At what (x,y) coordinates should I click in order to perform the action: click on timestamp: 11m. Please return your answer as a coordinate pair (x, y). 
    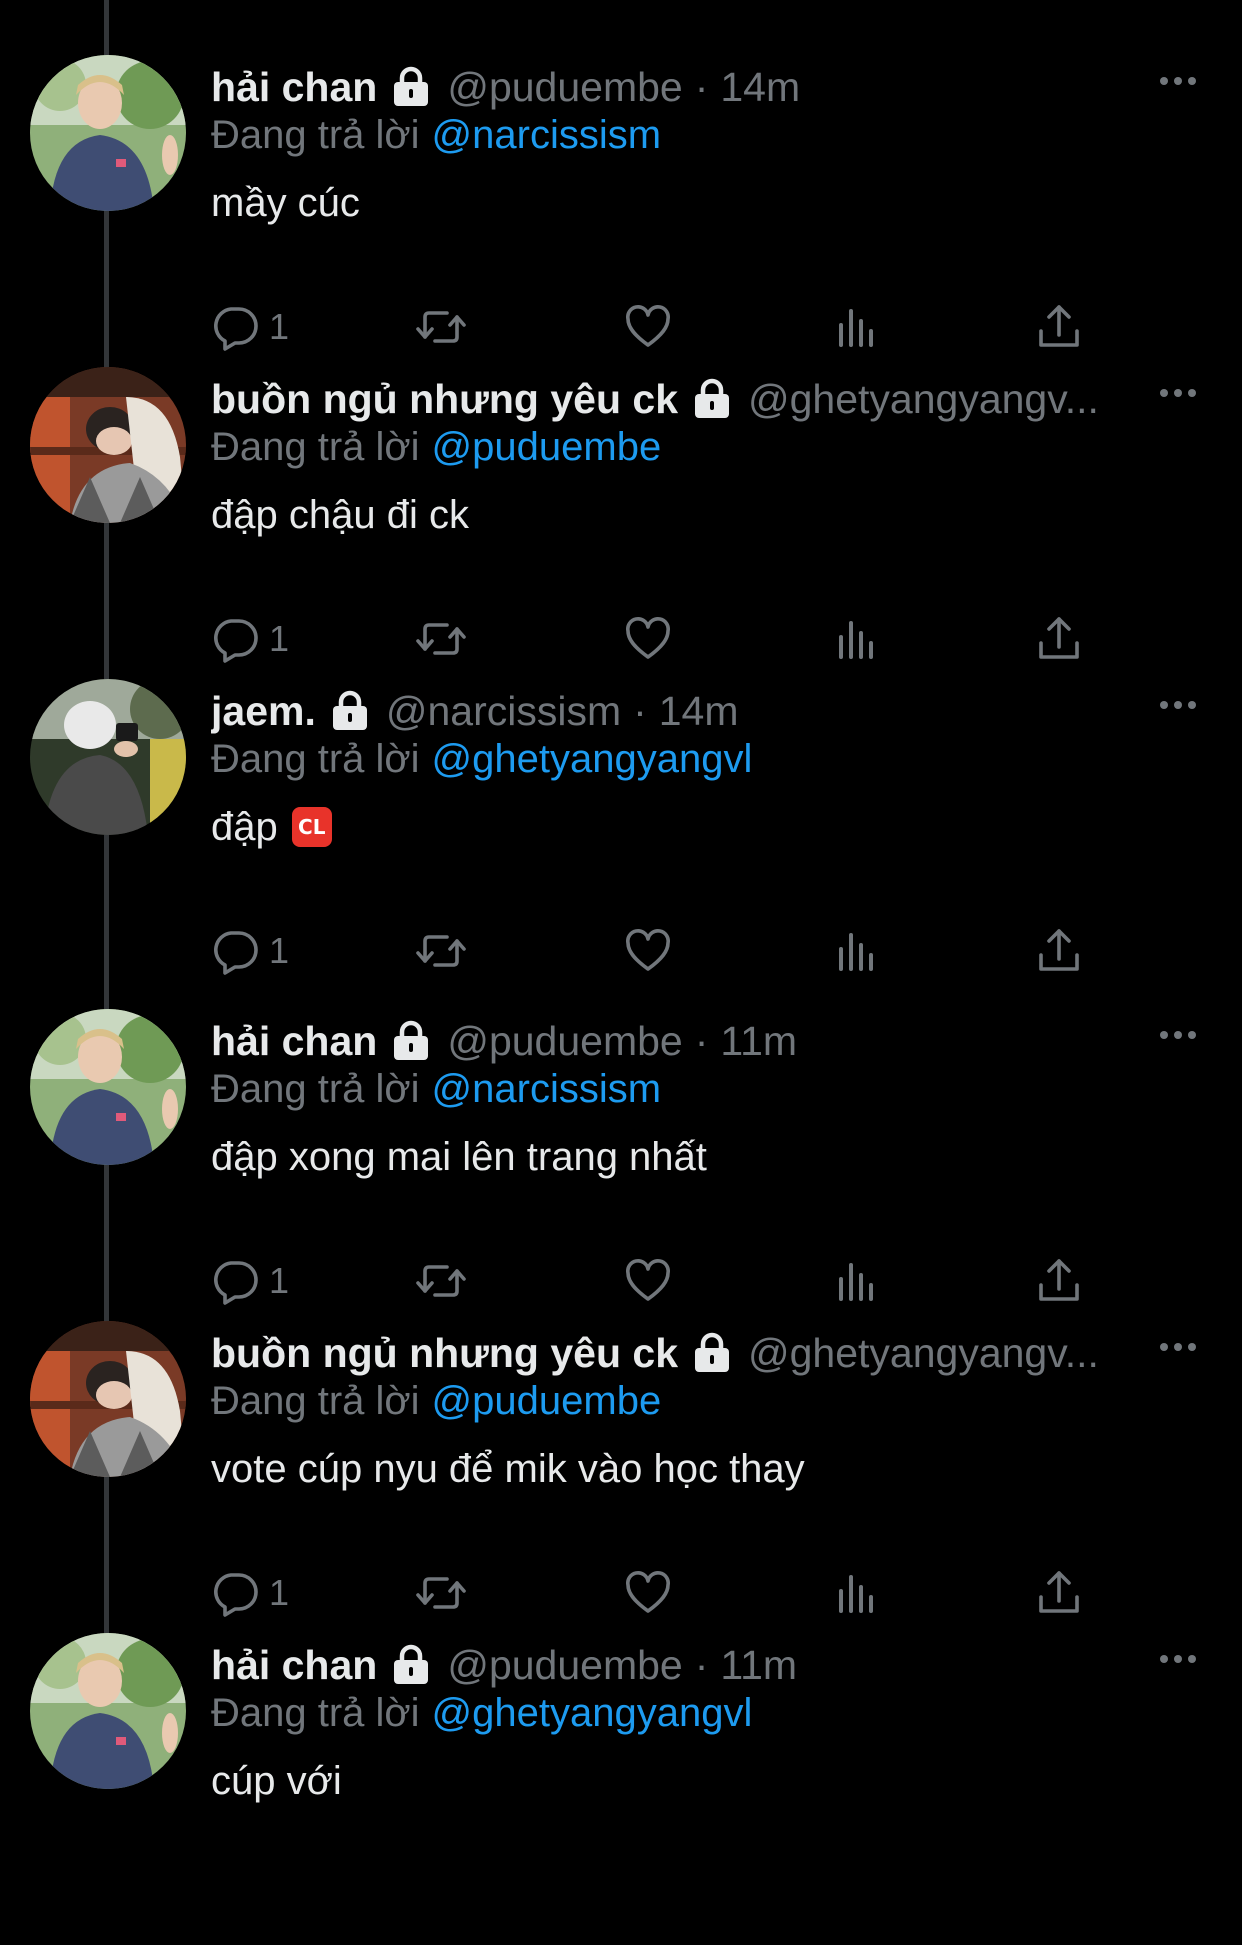
    Looking at the image, I should click on (758, 1041).